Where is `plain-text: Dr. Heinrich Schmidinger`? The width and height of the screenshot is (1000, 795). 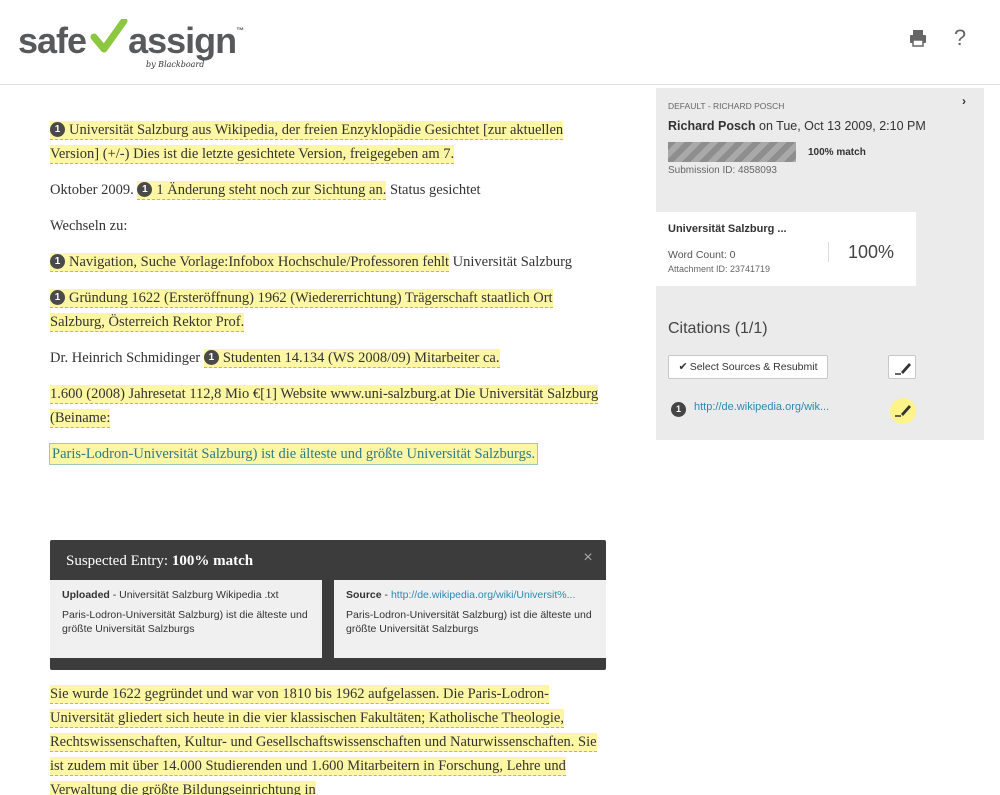 plain-text: Dr. Heinrich Schmidinger is located at coordinates (127, 358).